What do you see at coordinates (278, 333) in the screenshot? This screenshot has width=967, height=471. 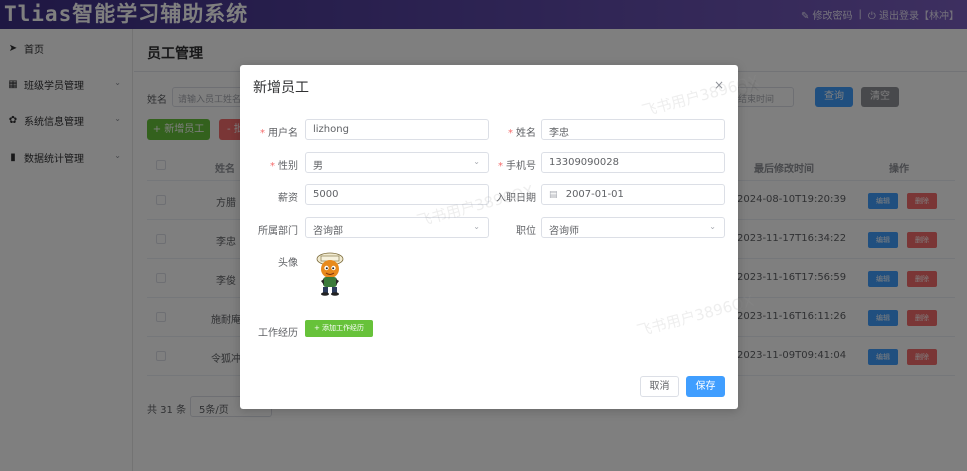 I see `work-exp-label: 工作经历` at bounding box center [278, 333].